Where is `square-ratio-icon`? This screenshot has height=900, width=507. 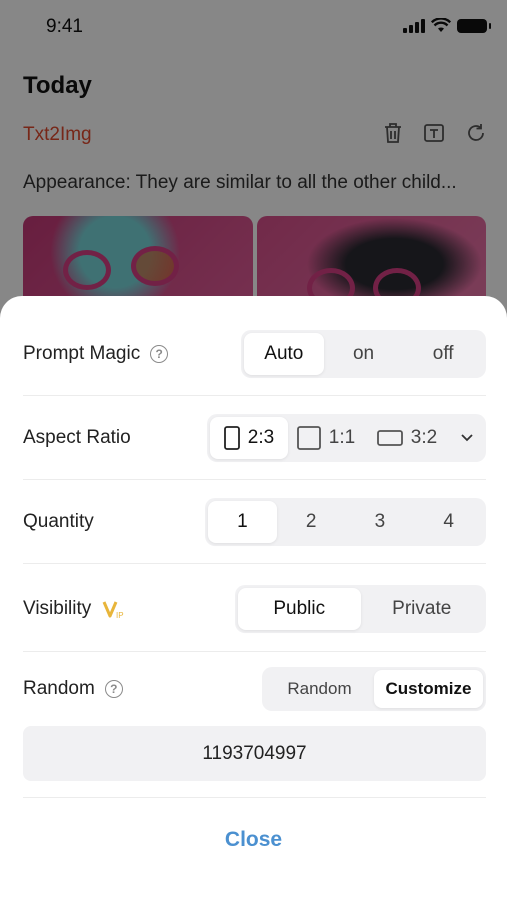
square-ratio-icon is located at coordinates (308, 437).